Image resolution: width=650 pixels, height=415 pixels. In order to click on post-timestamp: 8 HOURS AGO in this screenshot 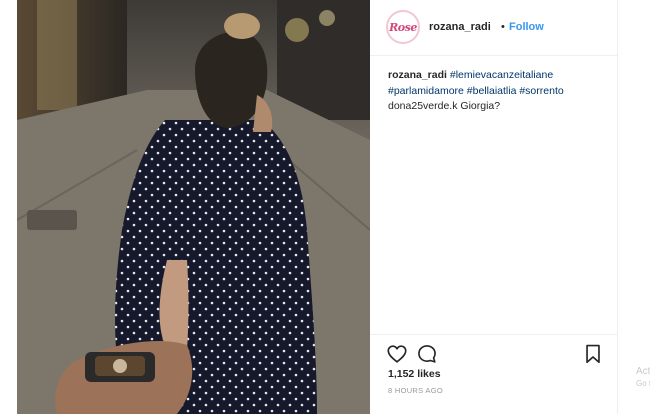, I will do `click(415, 390)`.